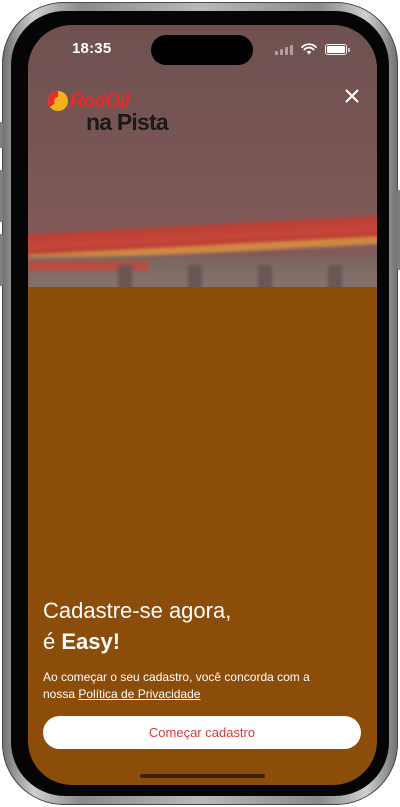  What do you see at coordinates (52, 641) in the screenshot?
I see `headline-prefix: é` at bounding box center [52, 641].